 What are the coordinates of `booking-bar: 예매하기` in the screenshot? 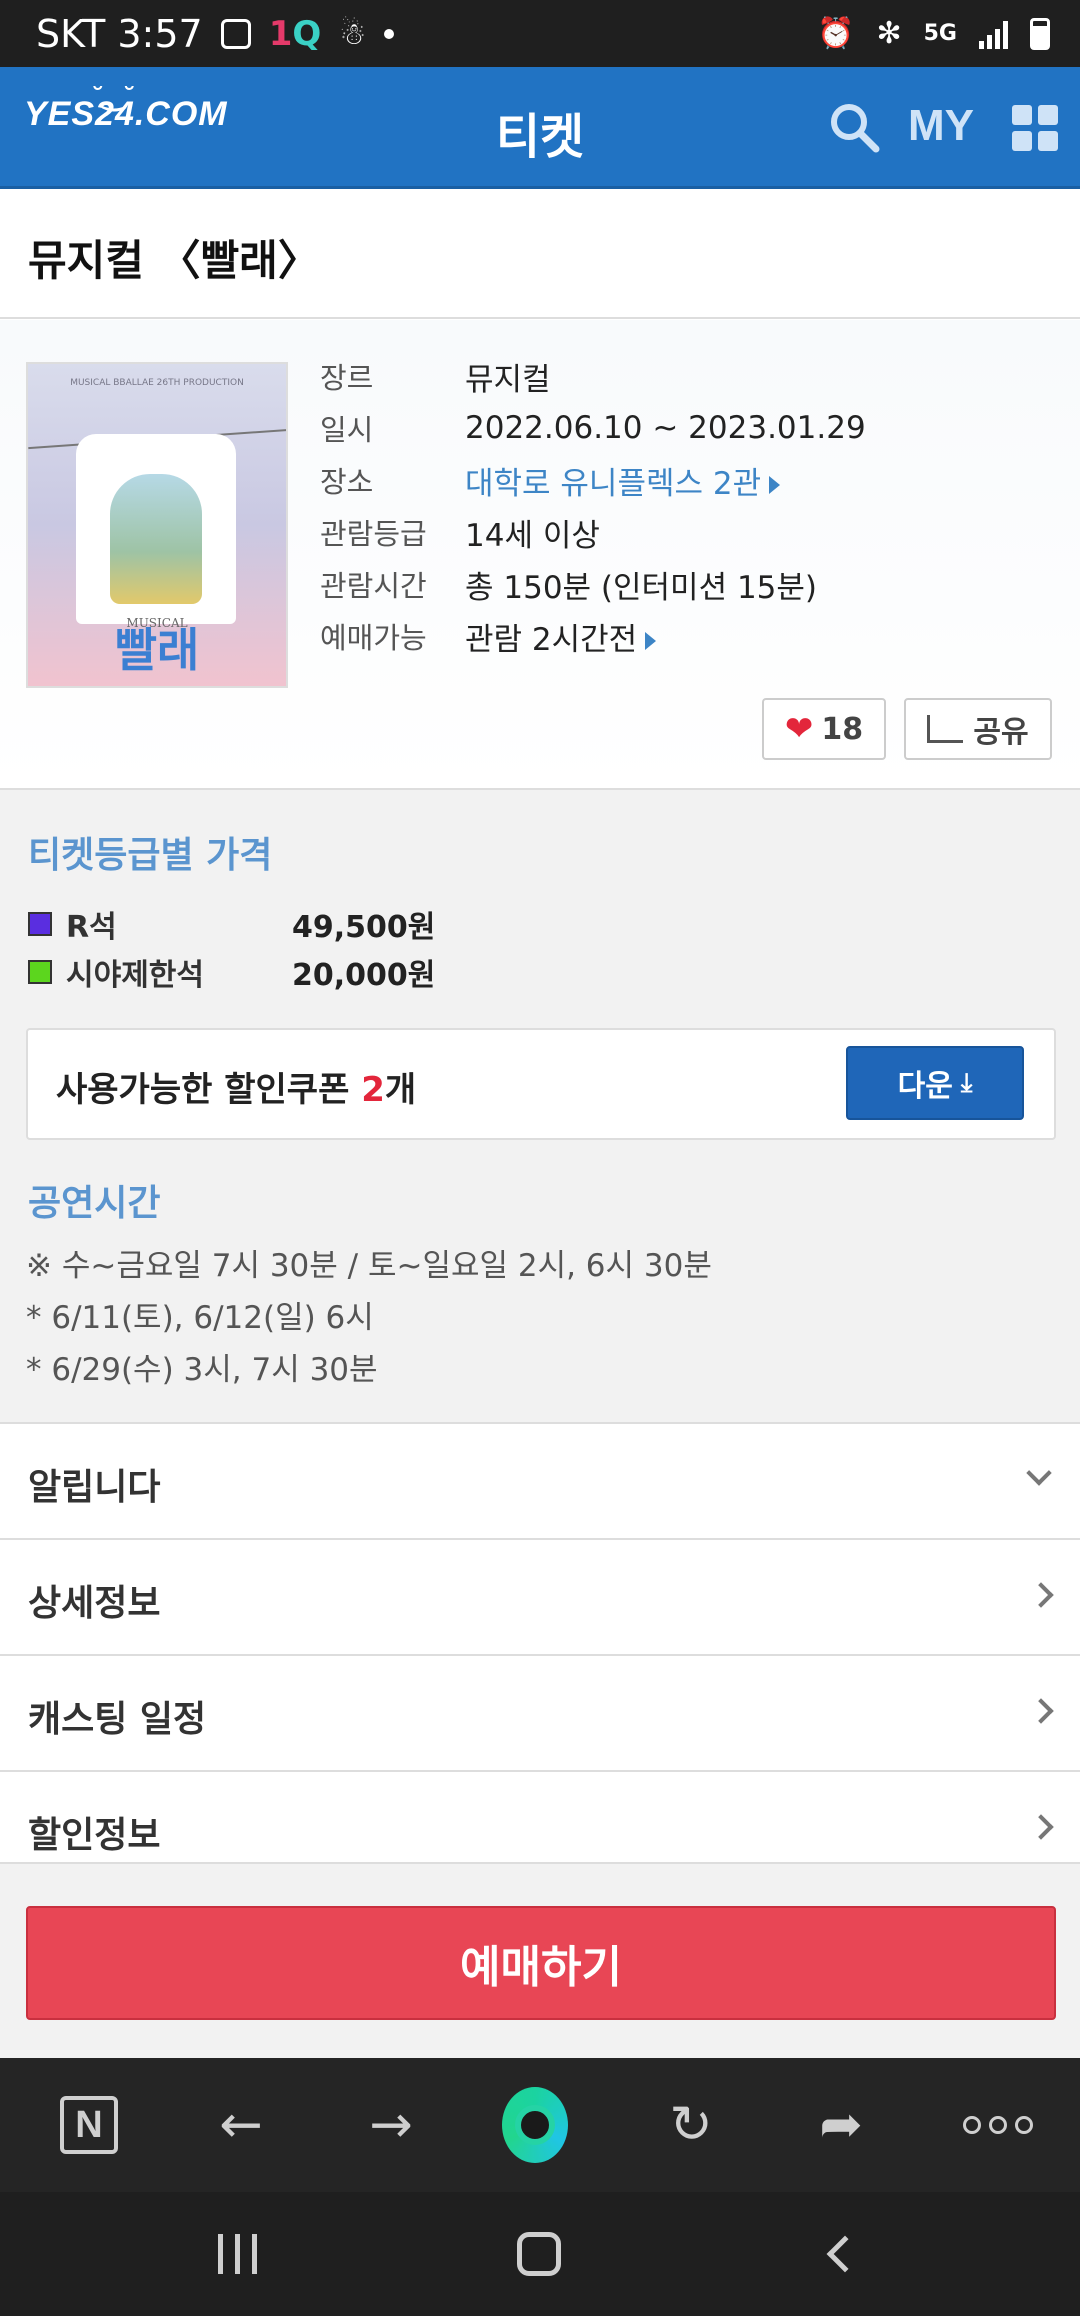 It's located at (540, 1960).